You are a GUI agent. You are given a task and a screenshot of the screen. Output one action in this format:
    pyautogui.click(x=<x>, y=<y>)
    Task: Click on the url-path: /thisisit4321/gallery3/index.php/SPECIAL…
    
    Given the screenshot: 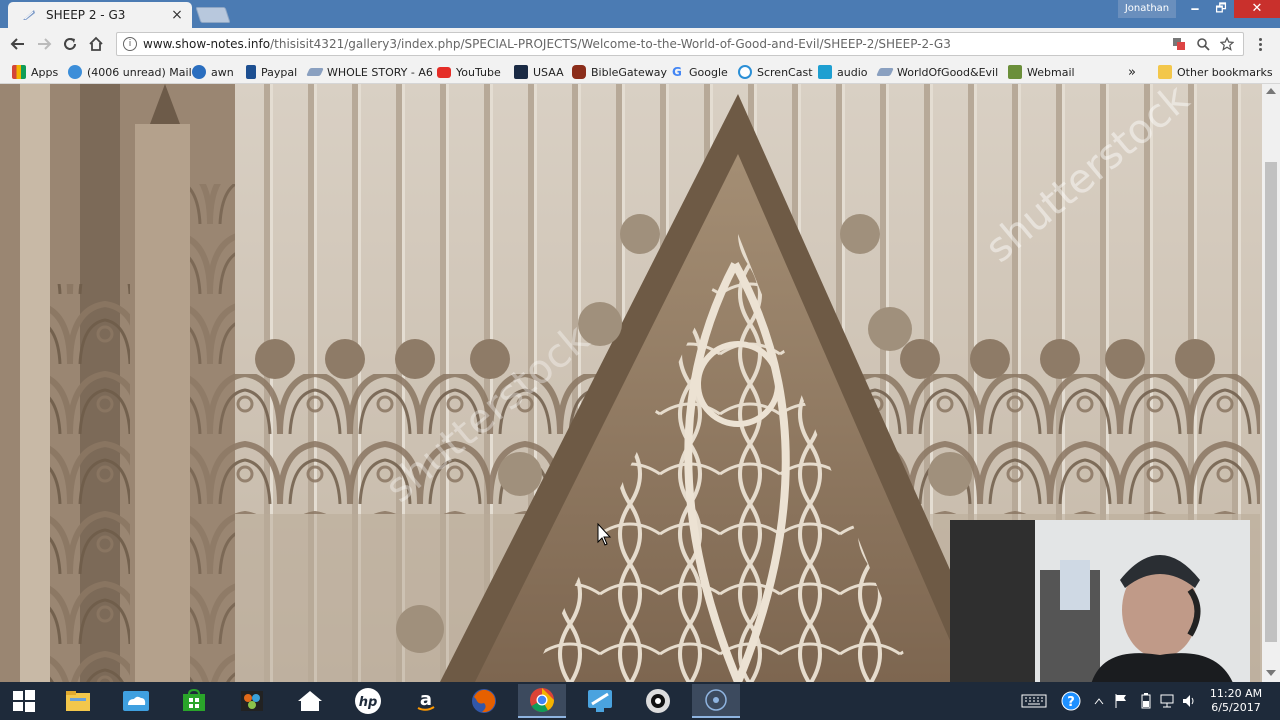 What is the action you would take?
    pyautogui.click(x=610, y=44)
    